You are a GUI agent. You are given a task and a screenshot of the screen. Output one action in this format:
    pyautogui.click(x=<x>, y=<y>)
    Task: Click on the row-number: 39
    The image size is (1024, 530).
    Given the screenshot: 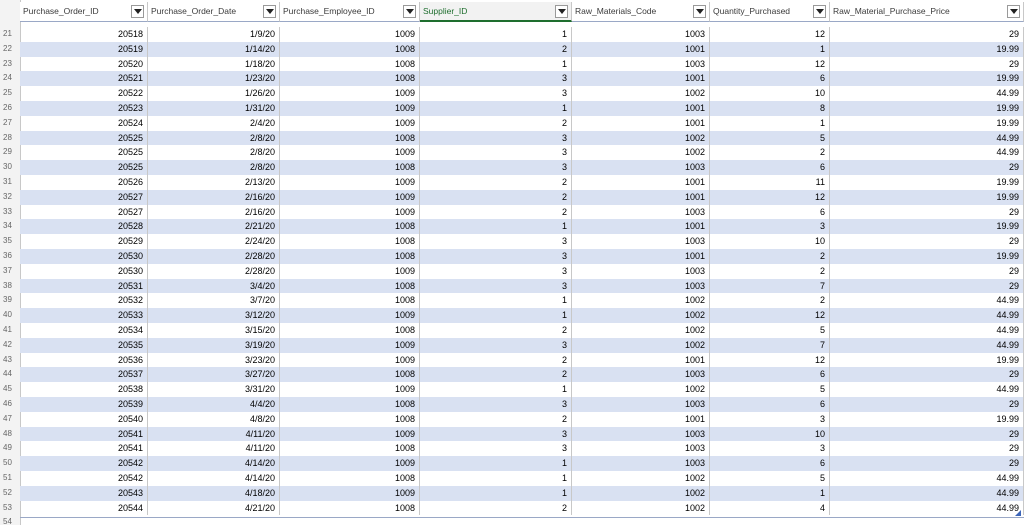 What is the action you would take?
    pyautogui.click(x=10, y=300)
    